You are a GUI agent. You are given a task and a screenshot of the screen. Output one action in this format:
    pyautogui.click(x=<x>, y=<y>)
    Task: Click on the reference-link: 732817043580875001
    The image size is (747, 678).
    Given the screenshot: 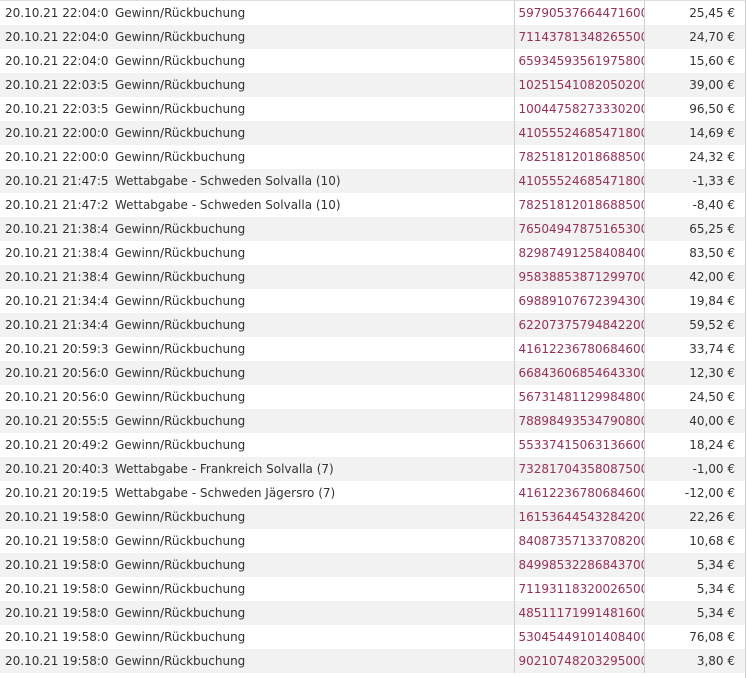 What is the action you would take?
    pyautogui.click(x=579, y=469)
    